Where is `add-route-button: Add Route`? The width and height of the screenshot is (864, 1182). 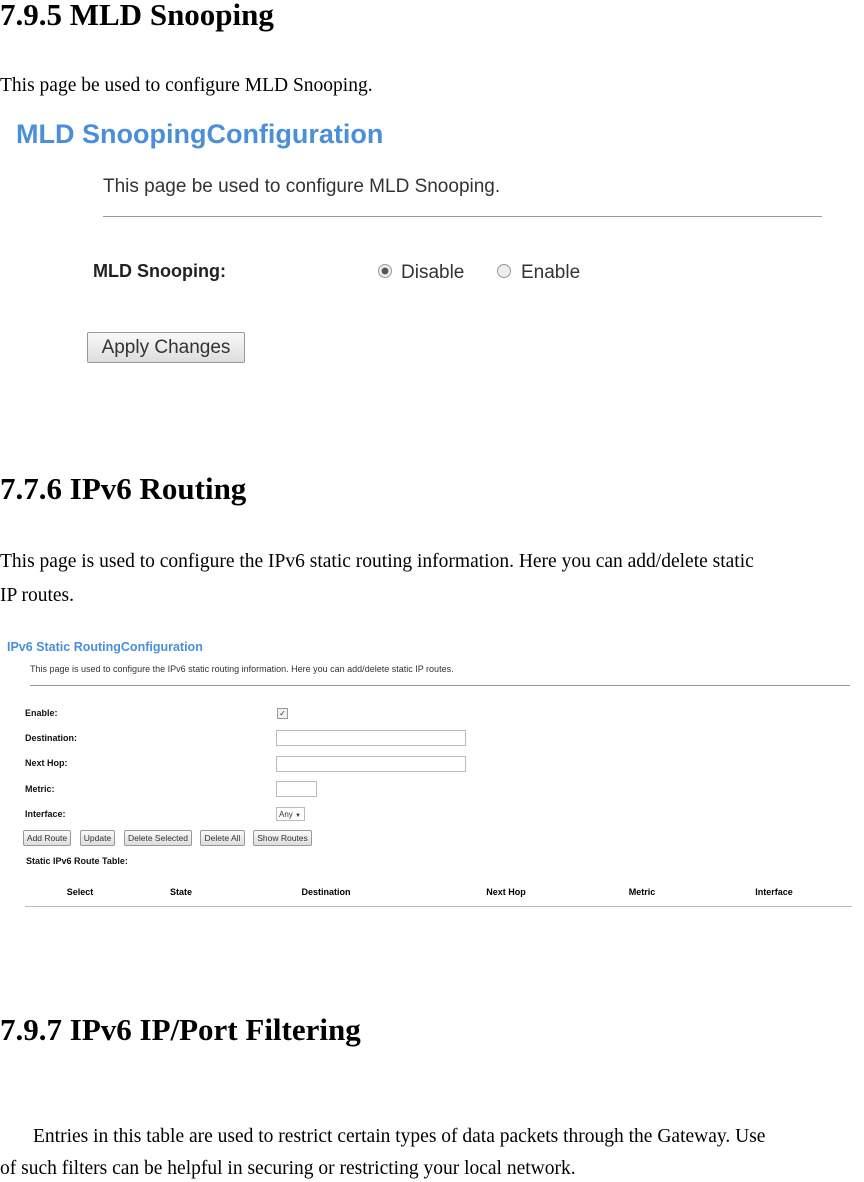 add-route-button: Add Route is located at coordinates (47, 838).